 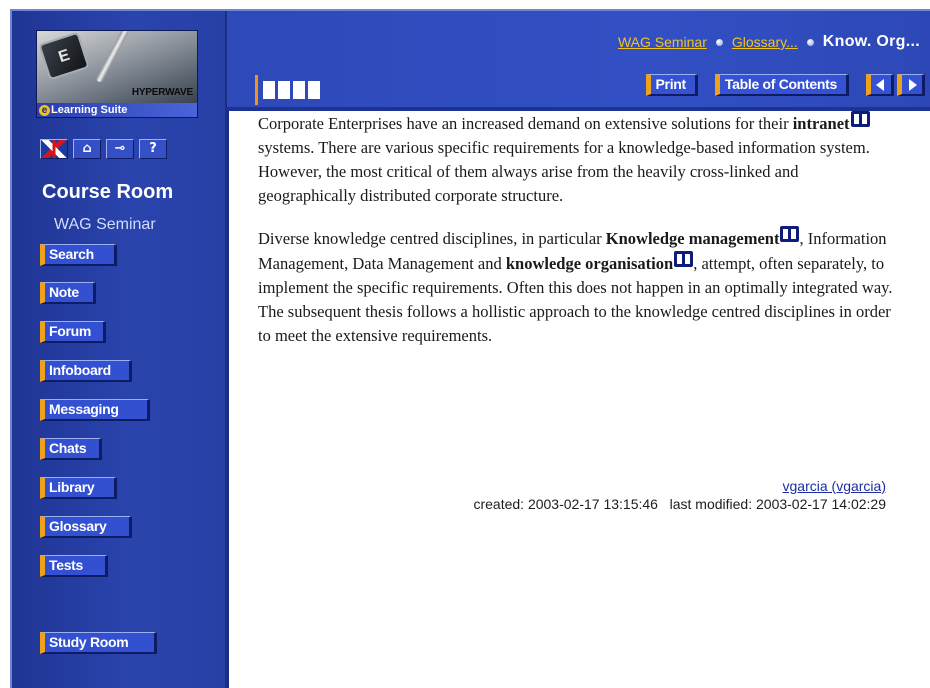 I want to click on breadcrumb-link-seminar: WAG Seminar, so click(x=662, y=42).